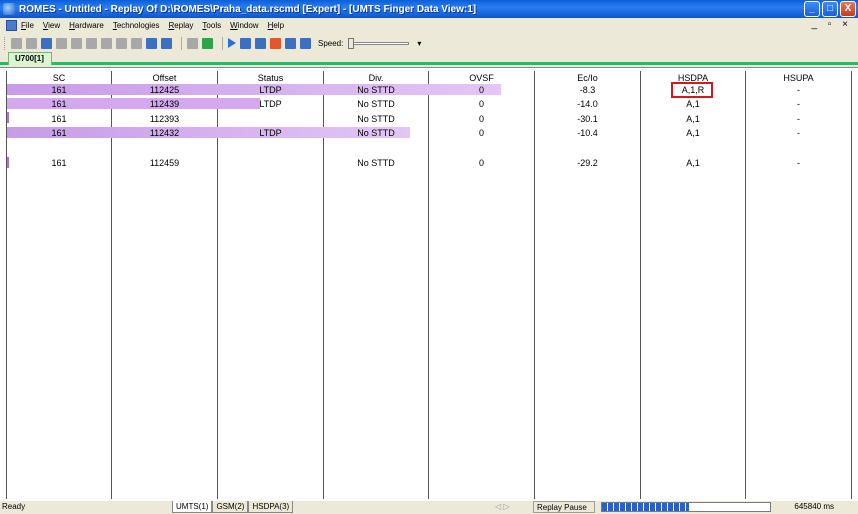 The image size is (858, 514). What do you see at coordinates (14, 506) in the screenshot?
I see `status-ready: Ready` at bounding box center [14, 506].